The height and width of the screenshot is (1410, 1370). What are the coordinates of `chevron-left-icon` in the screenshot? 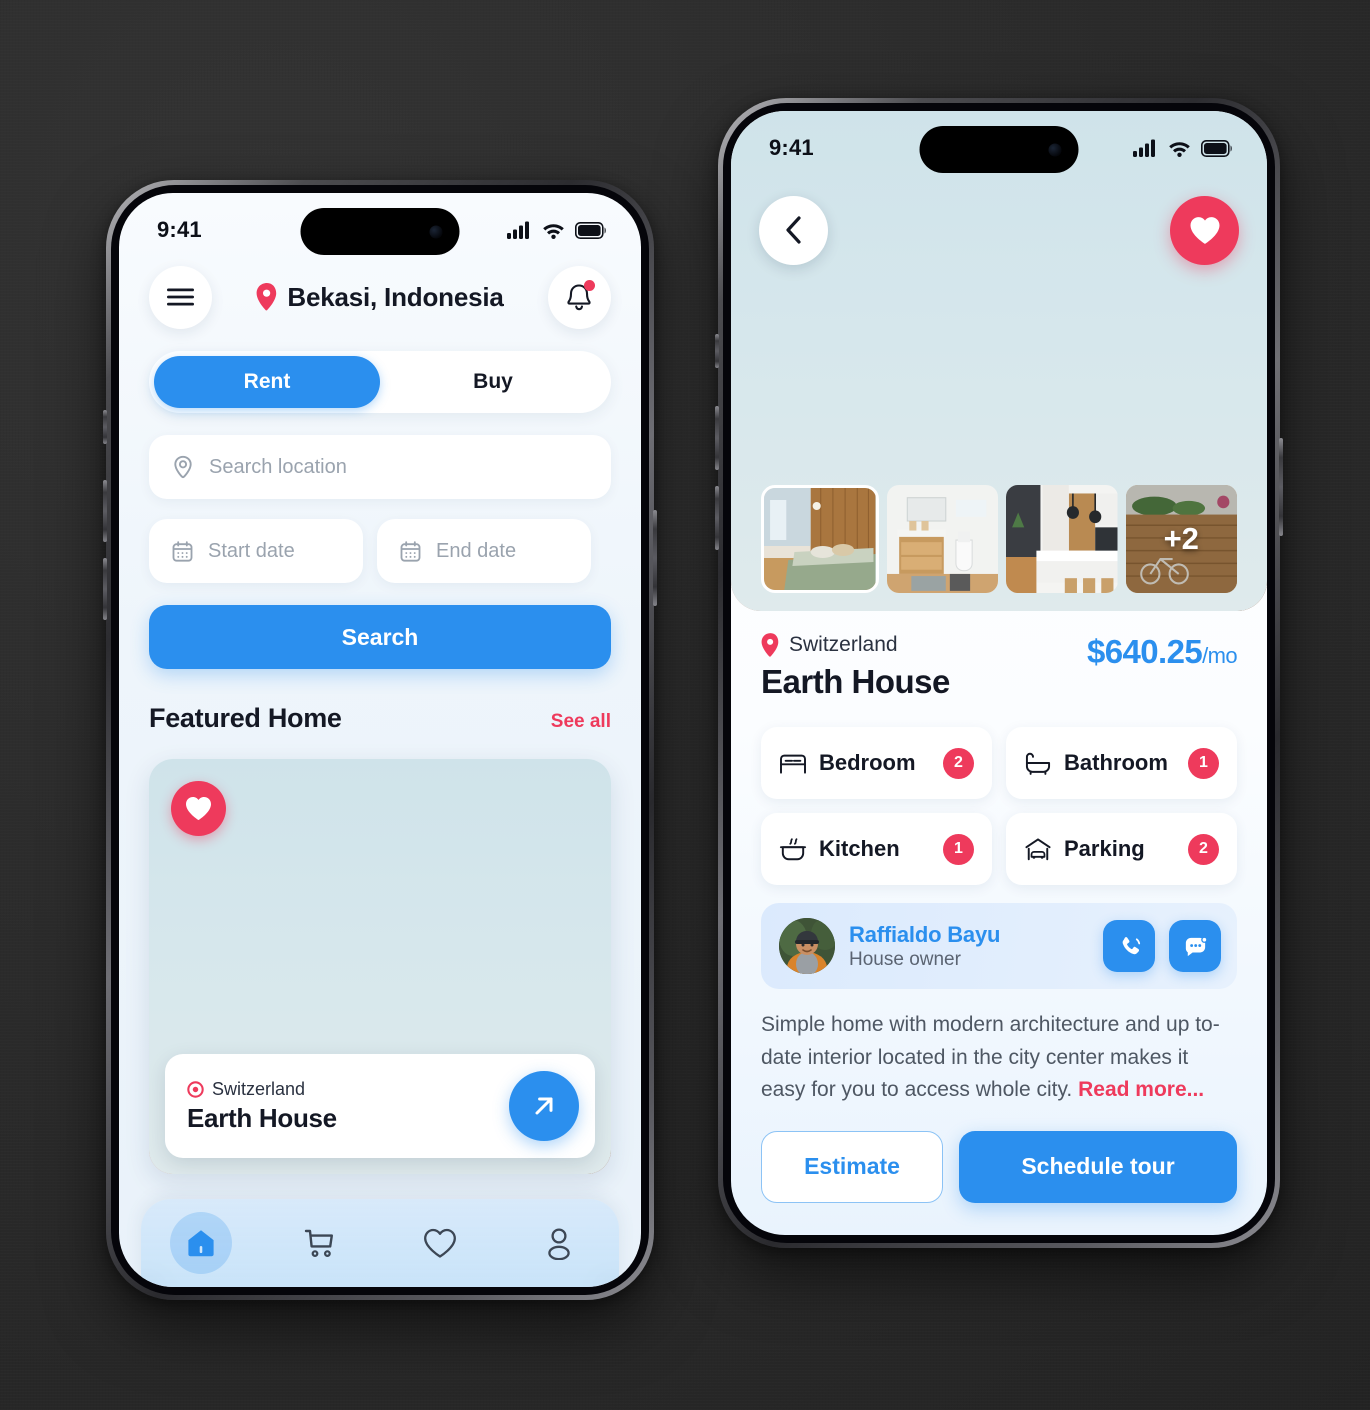 It's located at (793, 230).